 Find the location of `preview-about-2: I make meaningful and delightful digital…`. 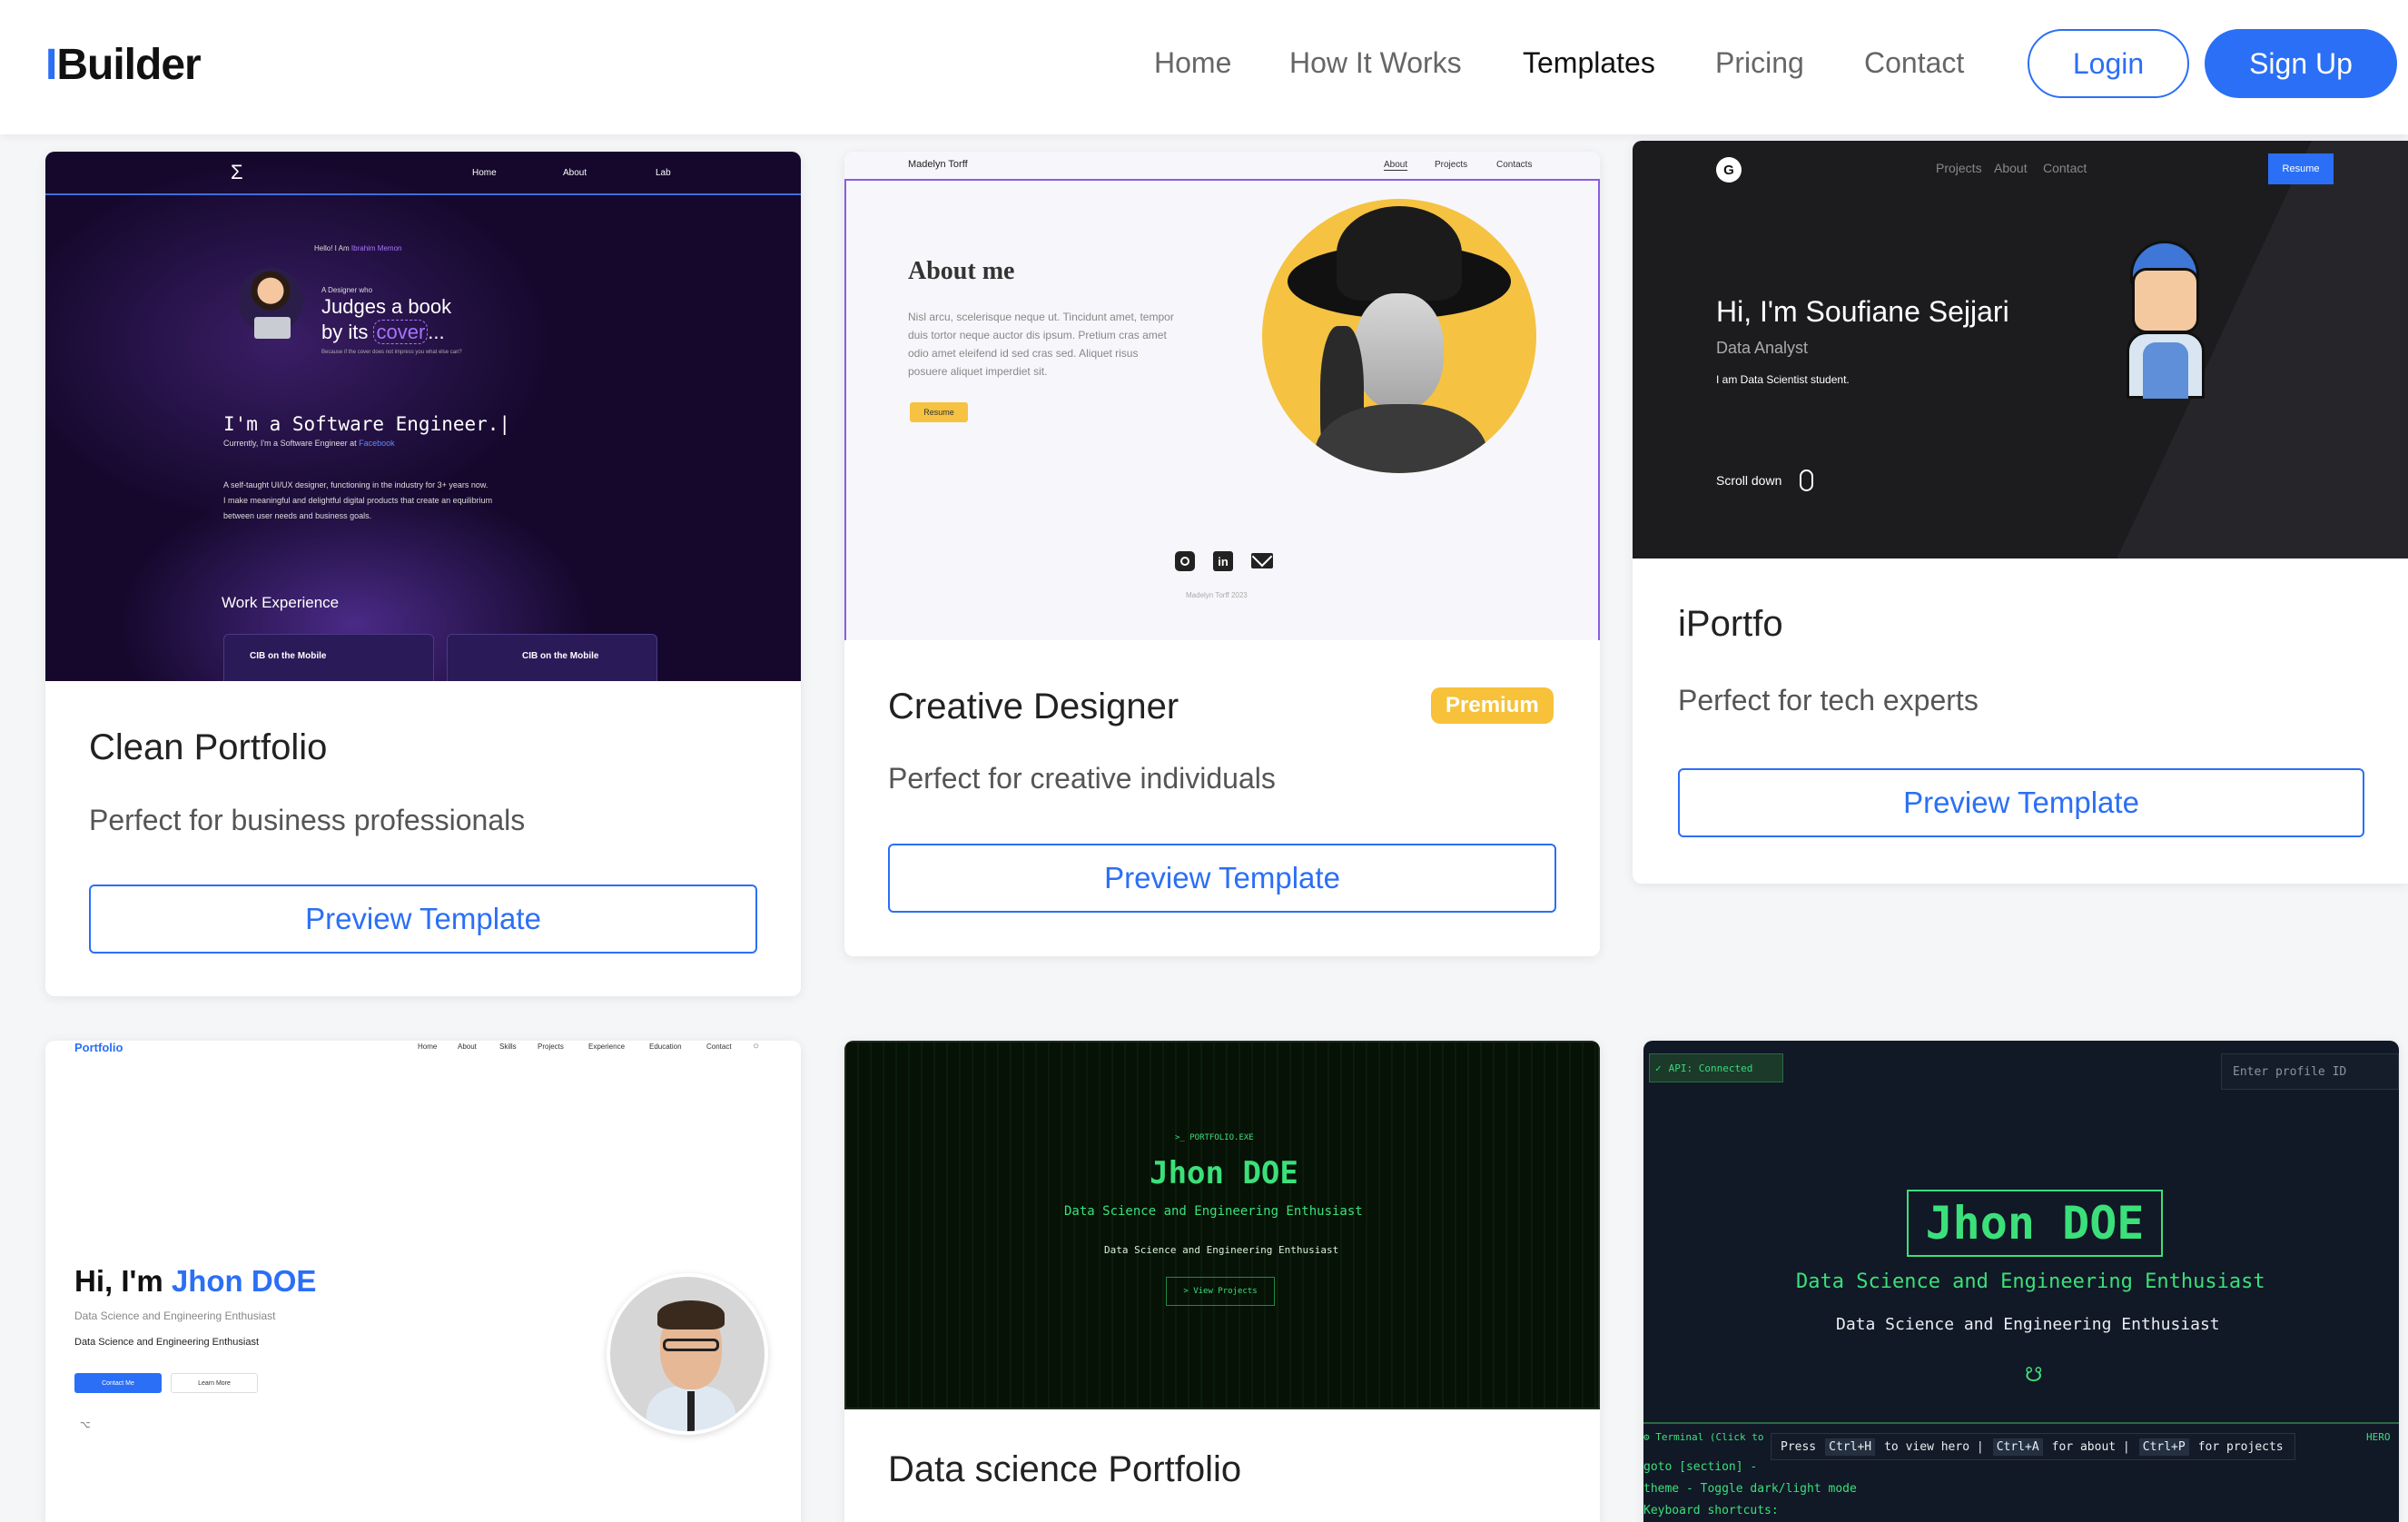

preview-about-2: I make meaningful and delightful digital… is located at coordinates (358, 500).